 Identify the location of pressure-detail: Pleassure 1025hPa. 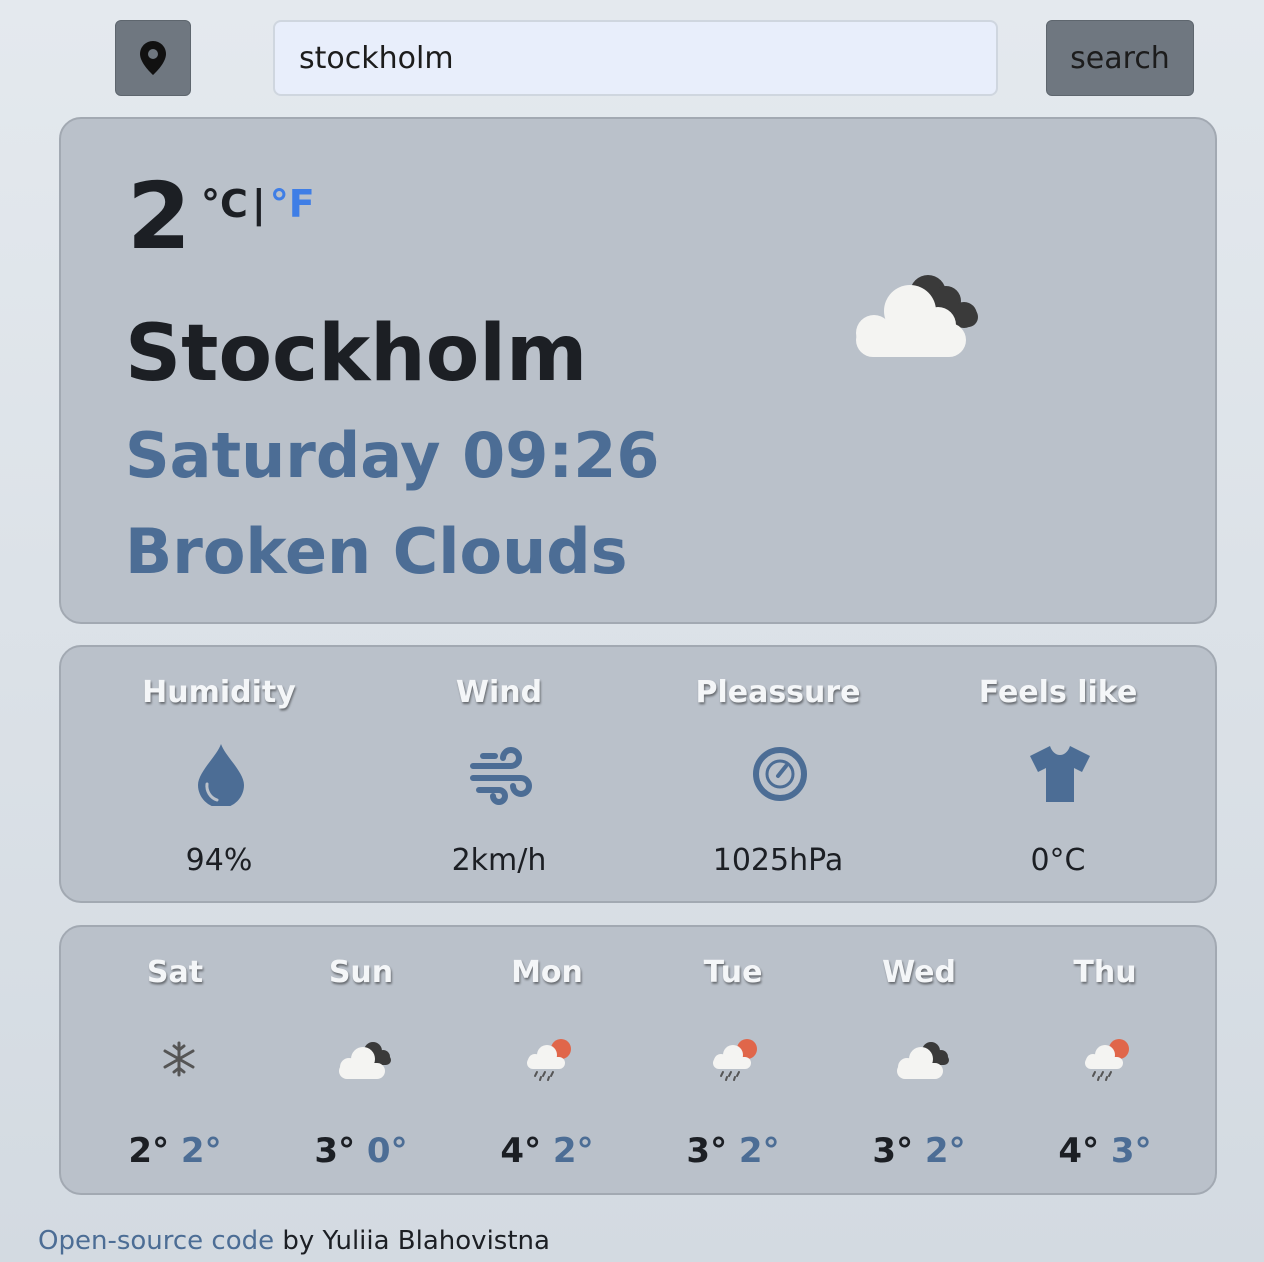
(778, 776).